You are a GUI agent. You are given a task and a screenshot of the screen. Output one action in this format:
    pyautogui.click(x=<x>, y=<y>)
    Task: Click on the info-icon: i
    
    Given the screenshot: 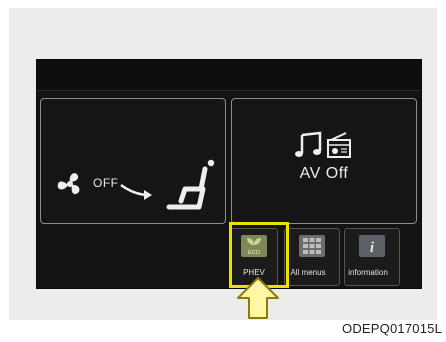 What is the action you would take?
    pyautogui.click(x=372, y=246)
    